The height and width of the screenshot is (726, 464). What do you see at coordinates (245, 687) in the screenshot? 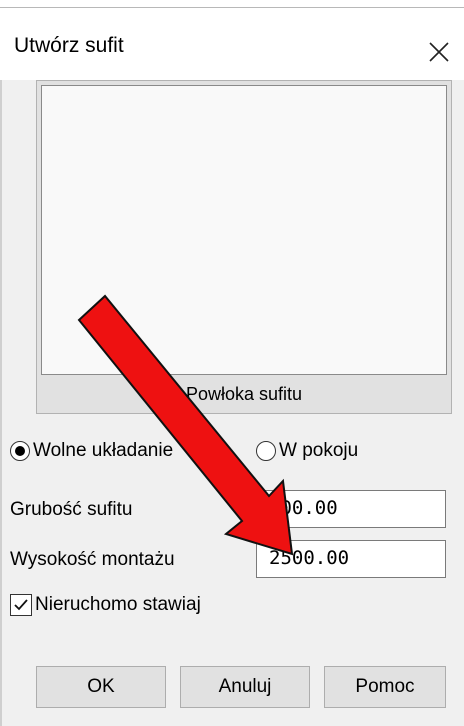
I see `cancel-button: Anuluj` at bounding box center [245, 687].